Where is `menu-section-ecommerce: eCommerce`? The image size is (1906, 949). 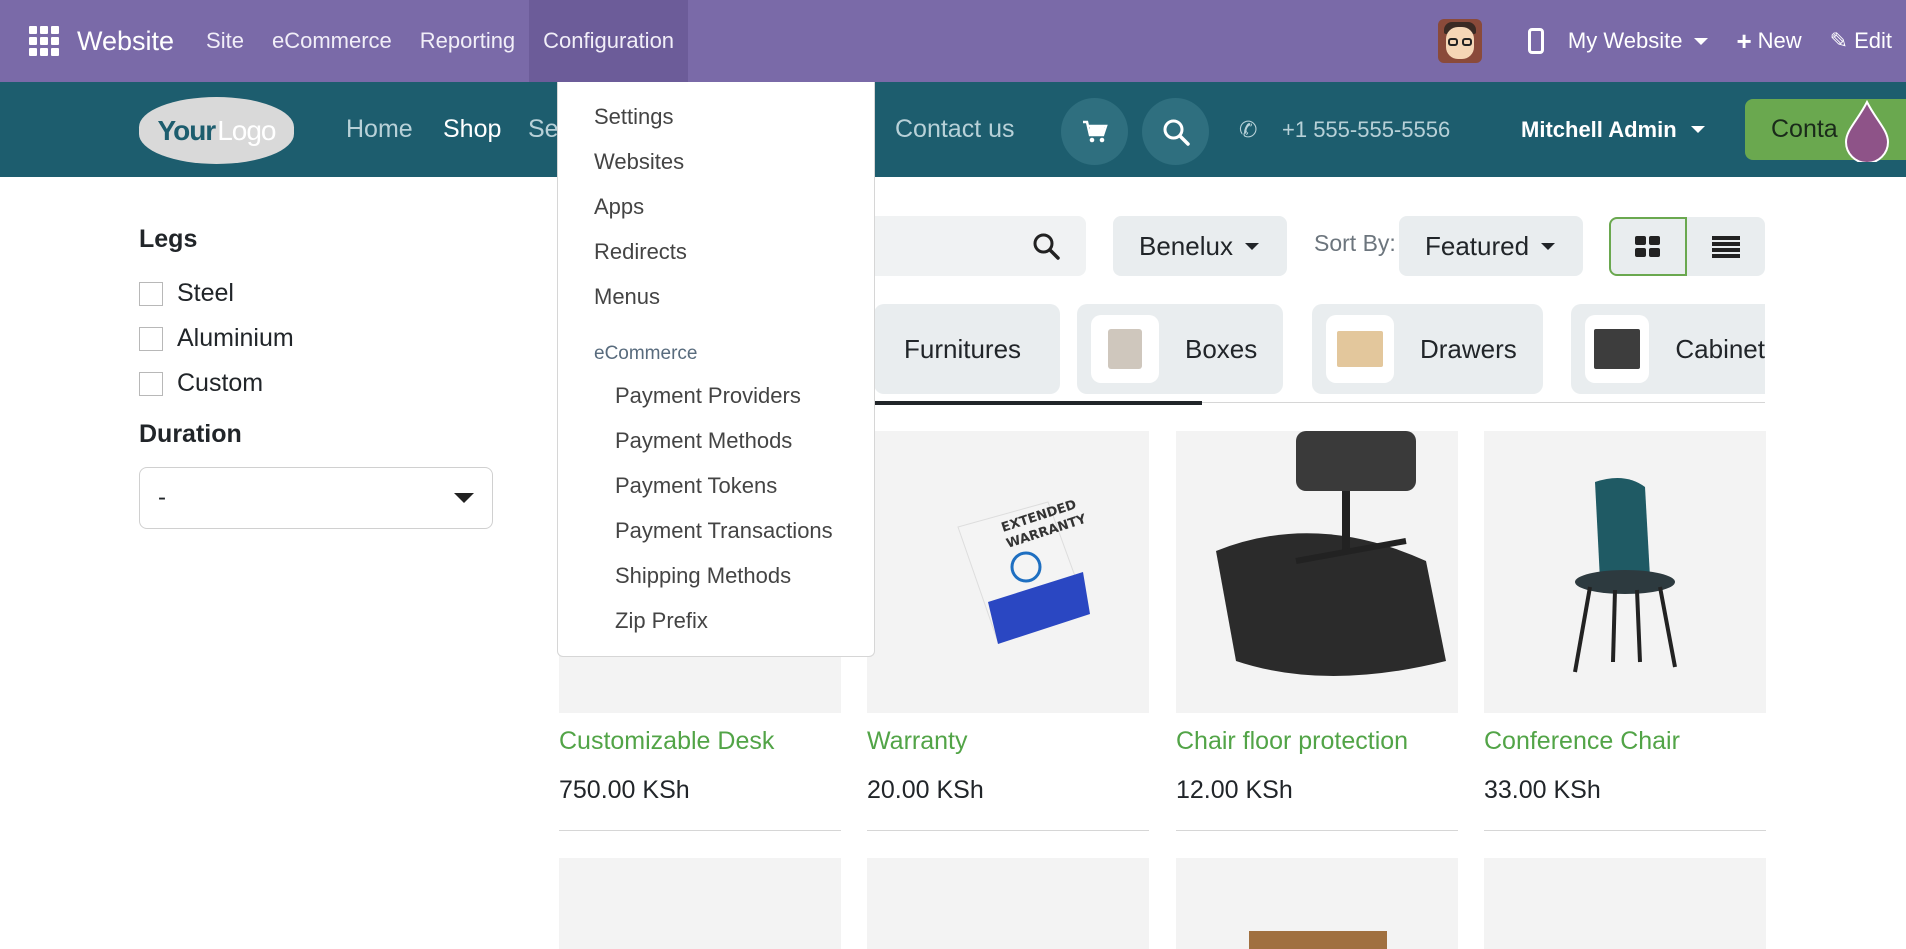
menu-section-ecommerce: eCommerce is located at coordinates (646, 353).